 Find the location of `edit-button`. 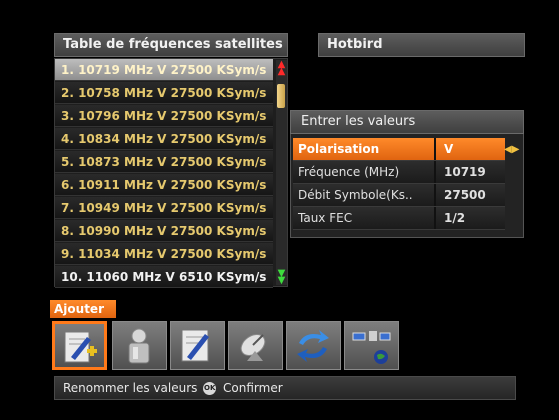

edit-button is located at coordinates (197, 345).